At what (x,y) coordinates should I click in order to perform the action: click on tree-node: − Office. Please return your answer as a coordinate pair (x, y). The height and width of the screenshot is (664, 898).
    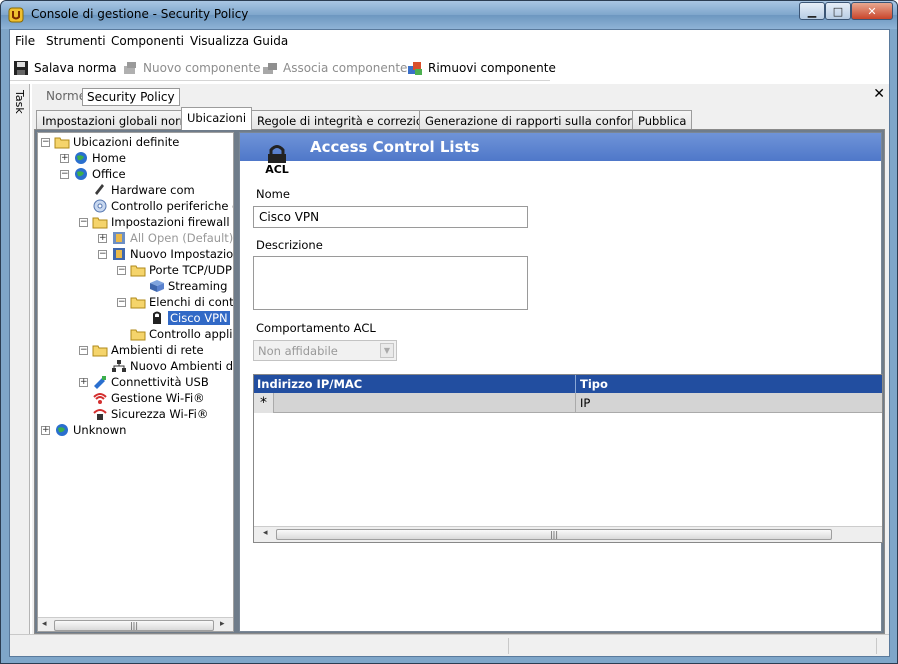
    Looking at the image, I should click on (93, 174).